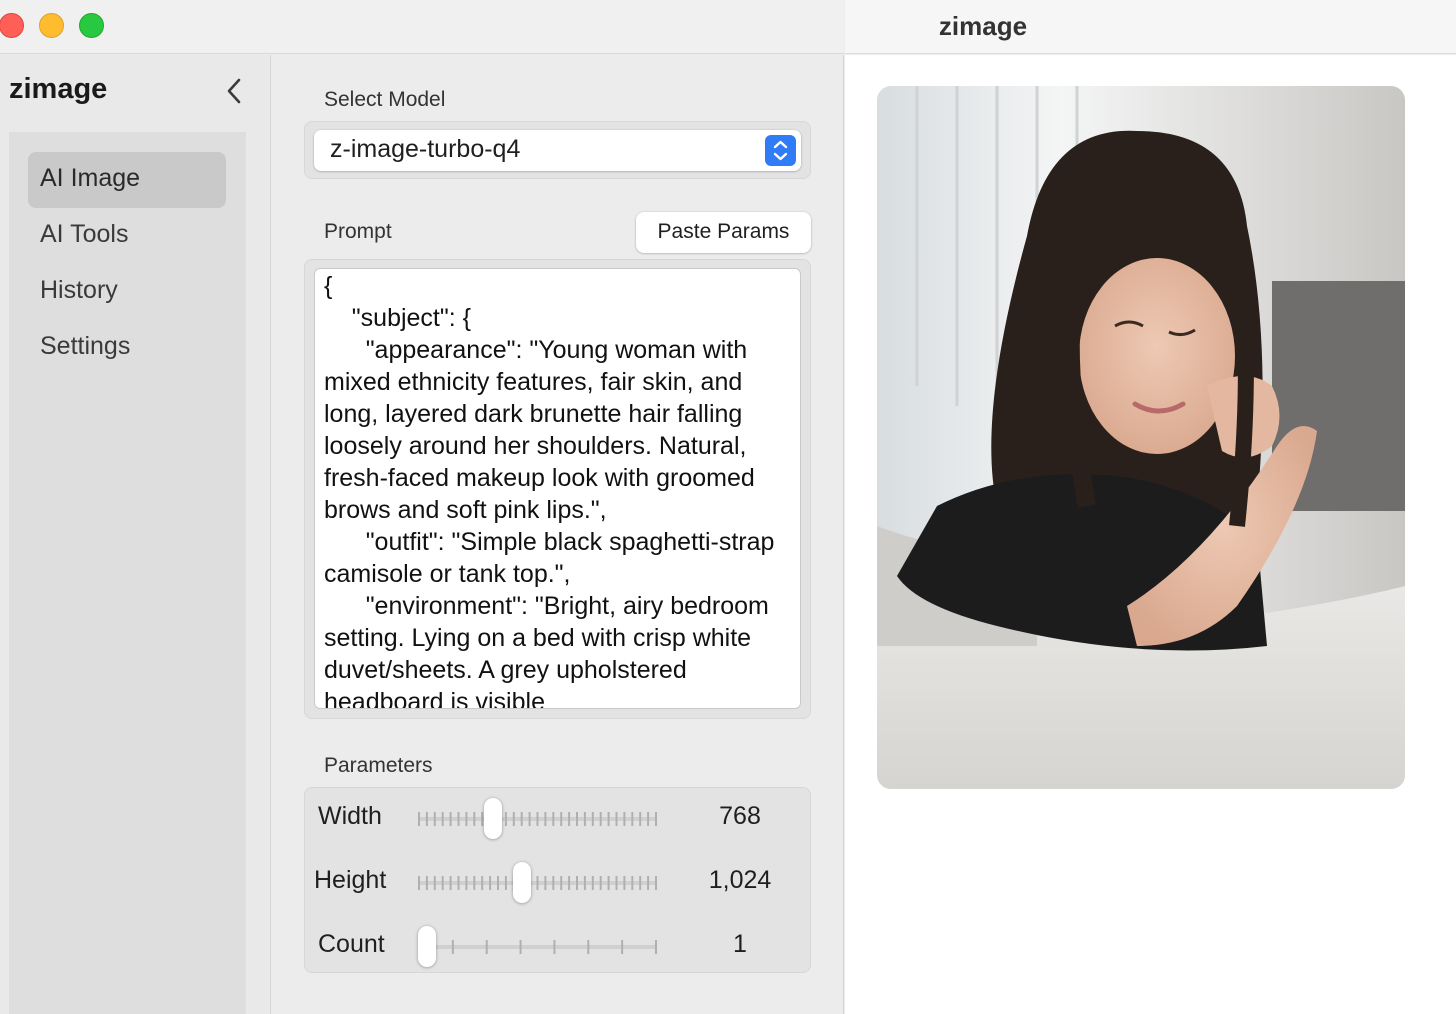 The image size is (1456, 1014). Describe the element at coordinates (522, 882) in the screenshot. I see `height-slider-knob` at that location.